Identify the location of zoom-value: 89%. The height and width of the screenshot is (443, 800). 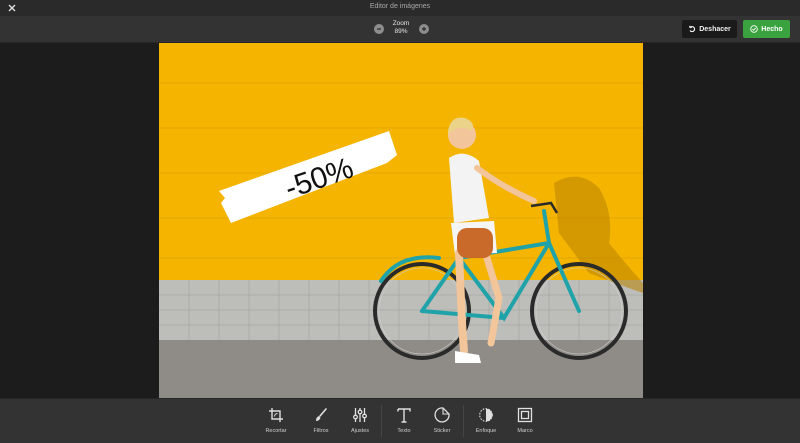
(401, 31).